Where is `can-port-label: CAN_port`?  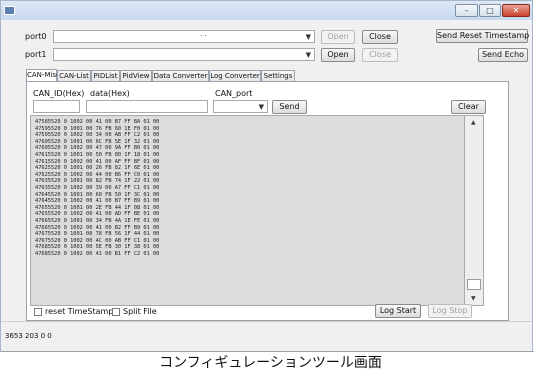 can-port-label: CAN_port is located at coordinates (234, 93).